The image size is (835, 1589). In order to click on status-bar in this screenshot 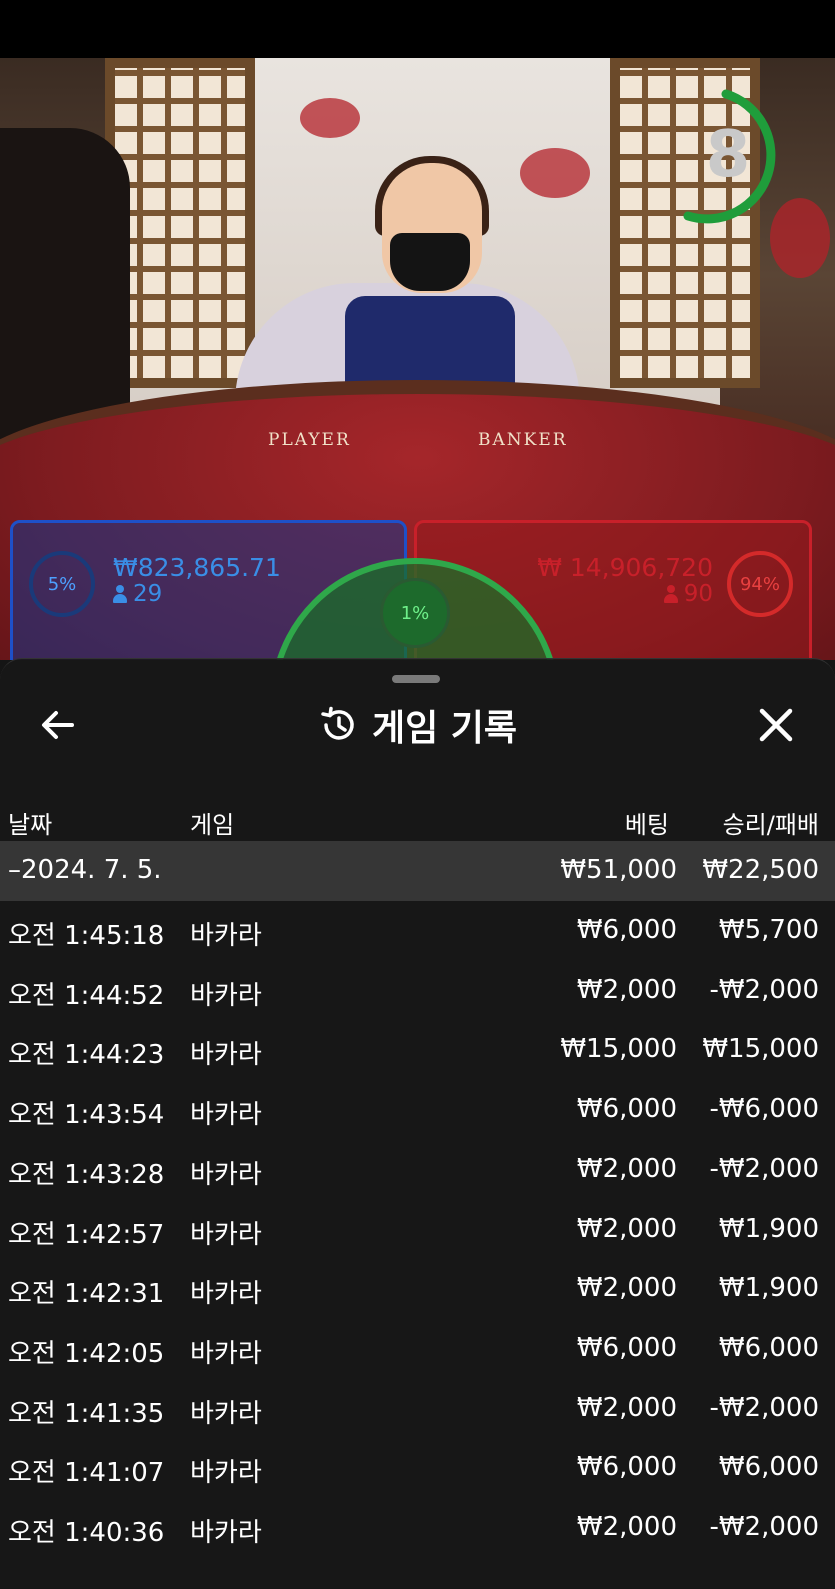, I will do `click(417, 29)`.